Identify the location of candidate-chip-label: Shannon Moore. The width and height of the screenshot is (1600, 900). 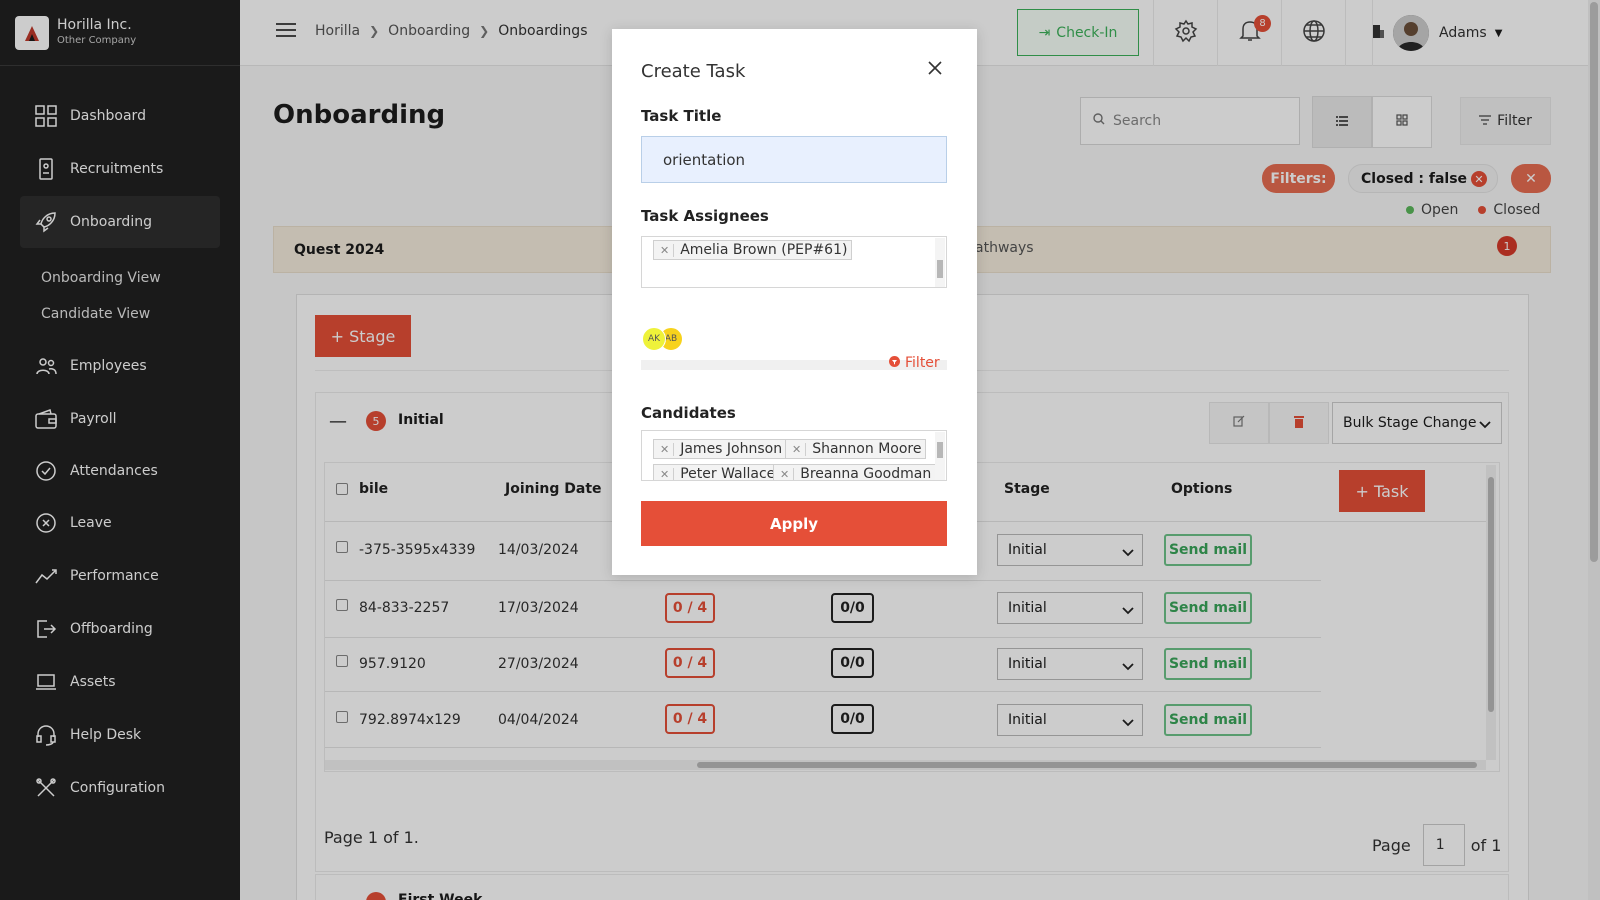
(867, 449).